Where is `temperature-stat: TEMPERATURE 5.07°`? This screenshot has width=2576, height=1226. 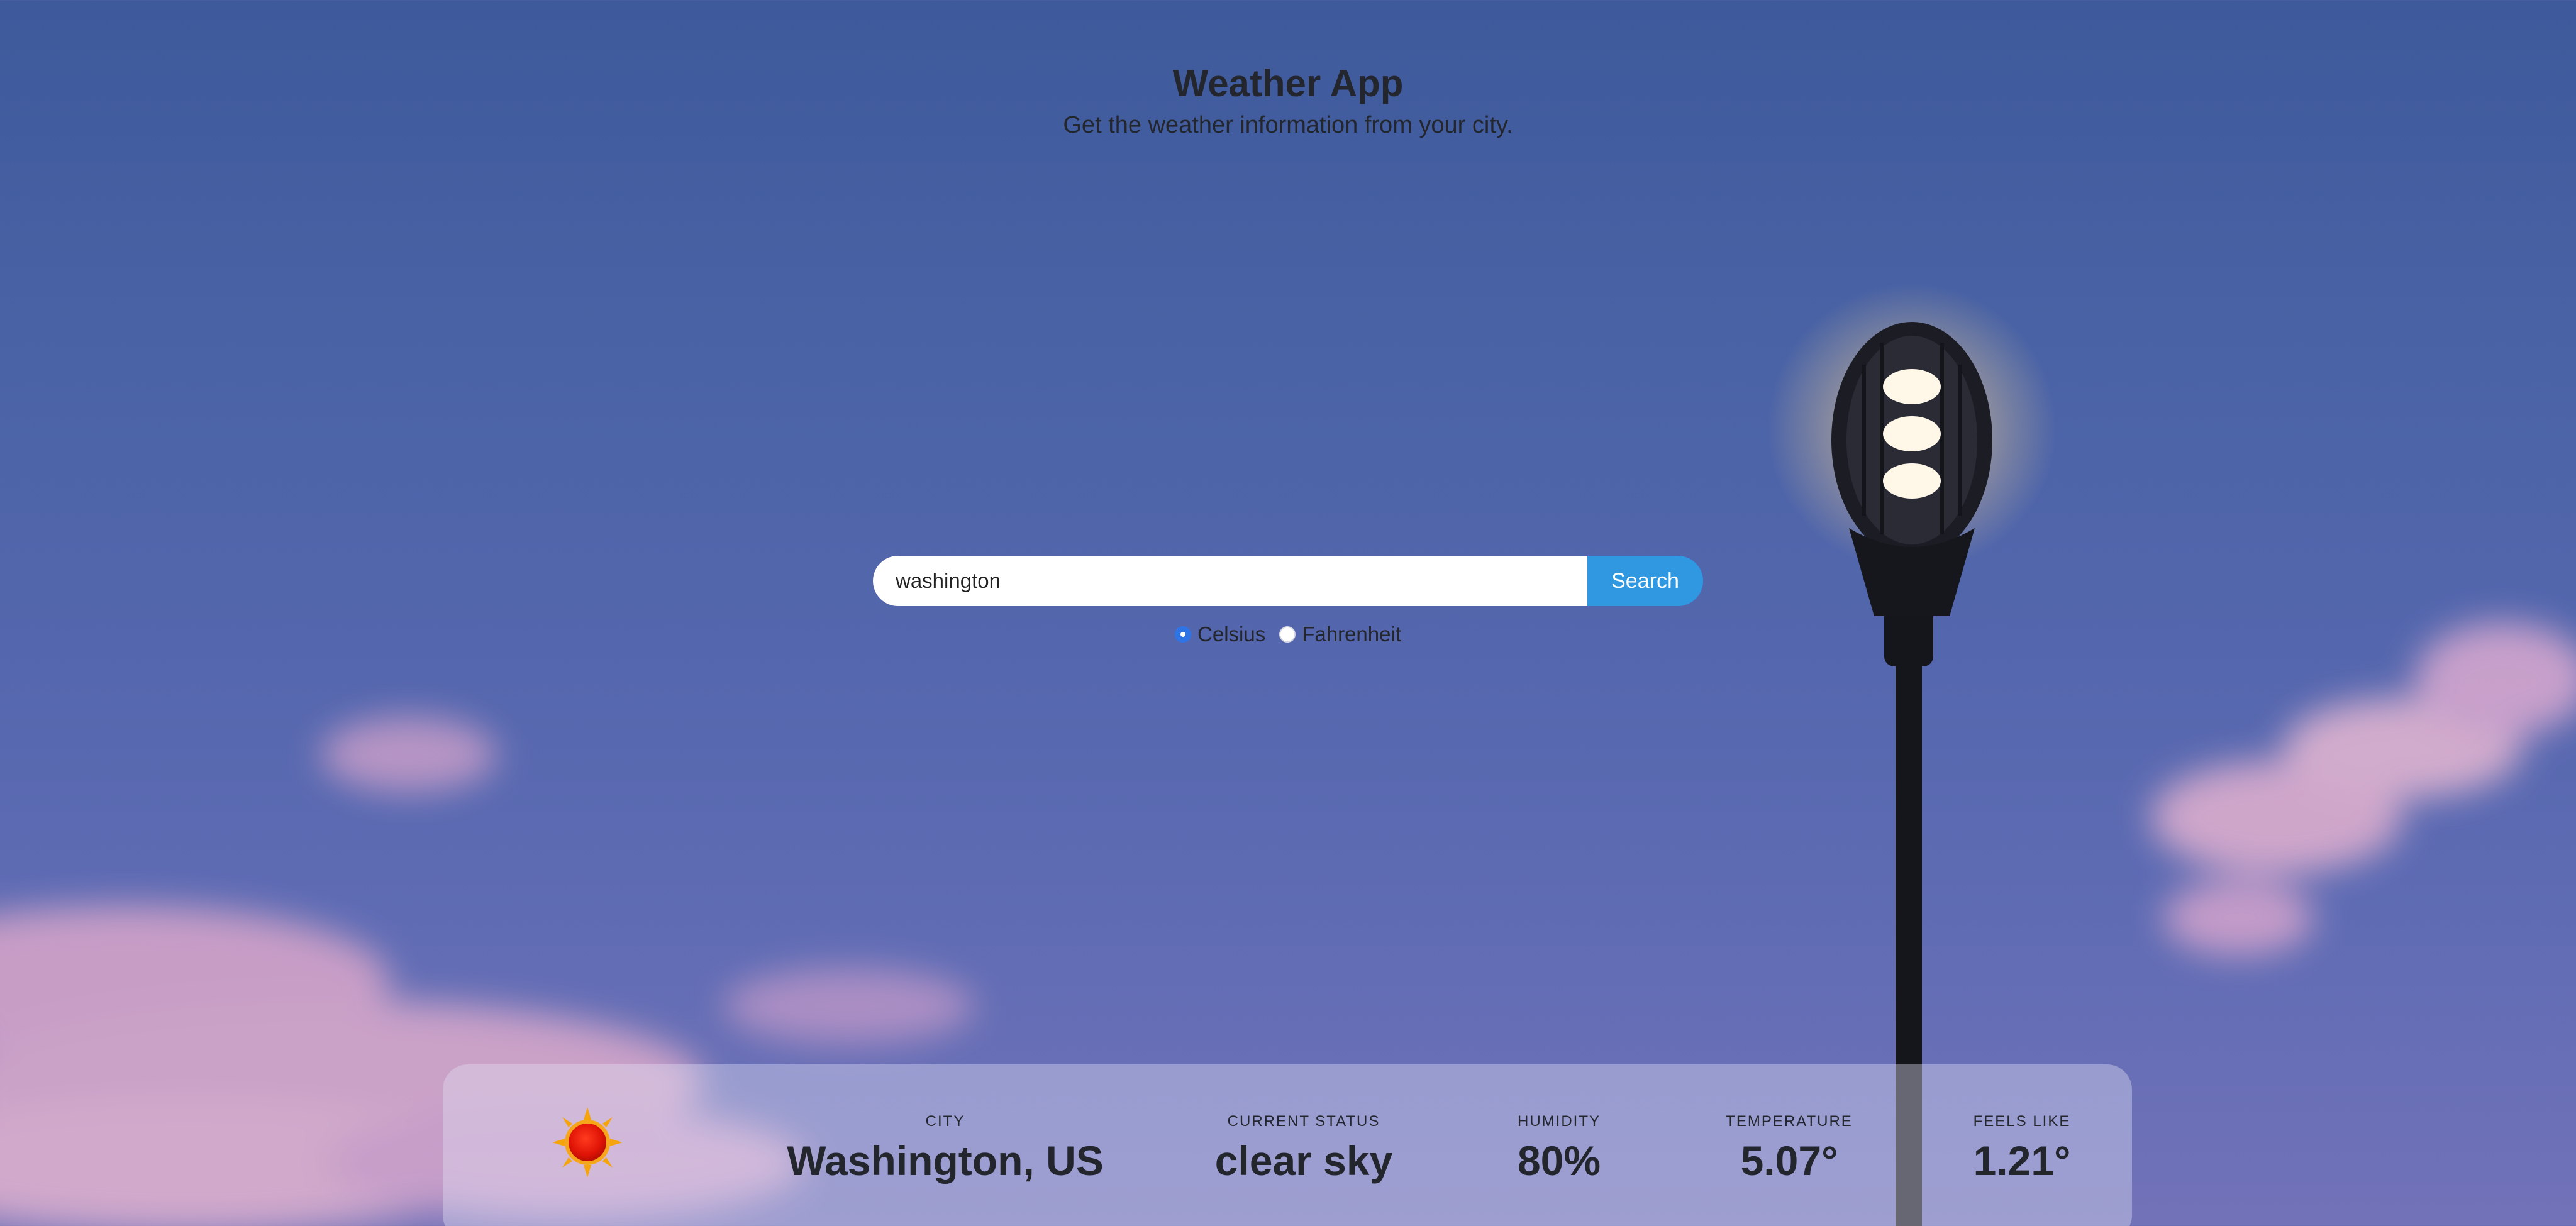 temperature-stat: TEMPERATURE 5.07° is located at coordinates (1789, 1149).